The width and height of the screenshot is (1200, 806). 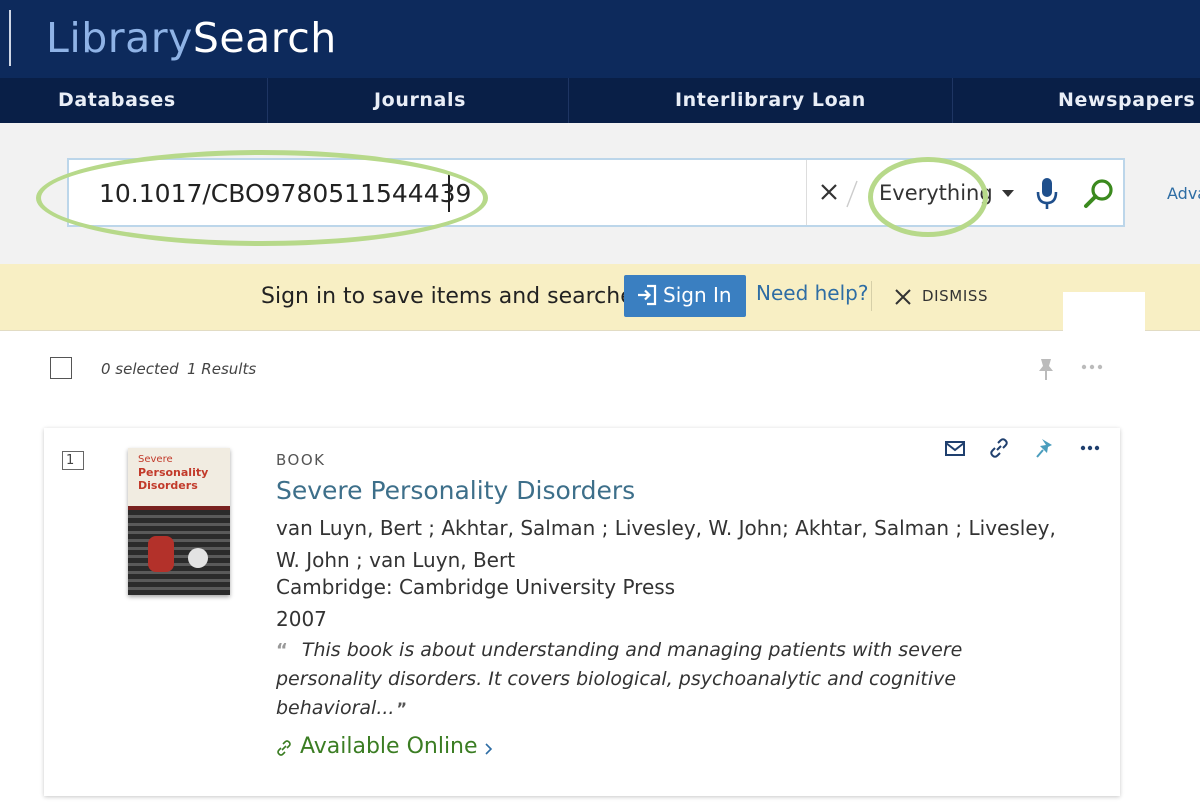 What do you see at coordinates (168, 485) in the screenshot?
I see `cover-title-line3-text: Disorders` at bounding box center [168, 485].